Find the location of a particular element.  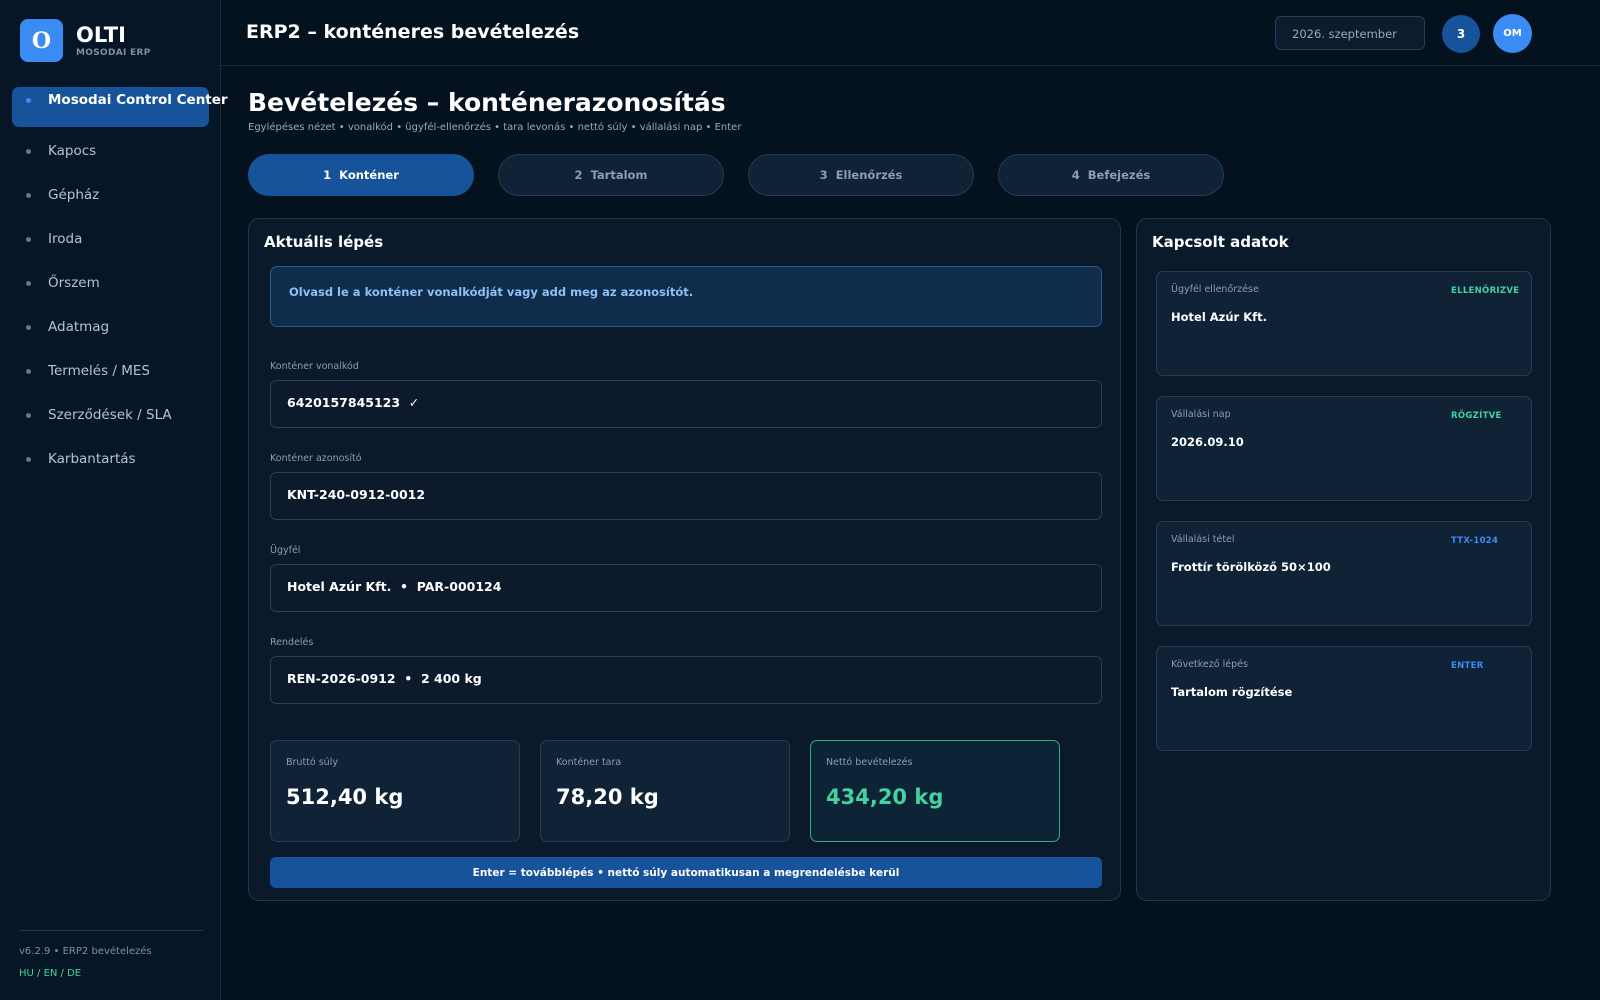

sidebar-item-label: Kapocs is located at coordinates (72, 151).